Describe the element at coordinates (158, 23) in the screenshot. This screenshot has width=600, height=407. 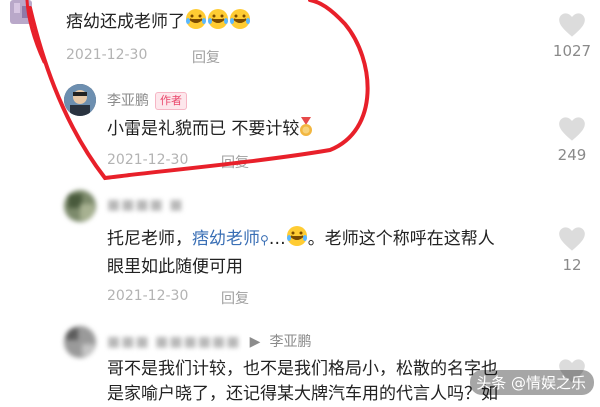
I see `comment-1-text: 痞幼还成老师了` at that location.